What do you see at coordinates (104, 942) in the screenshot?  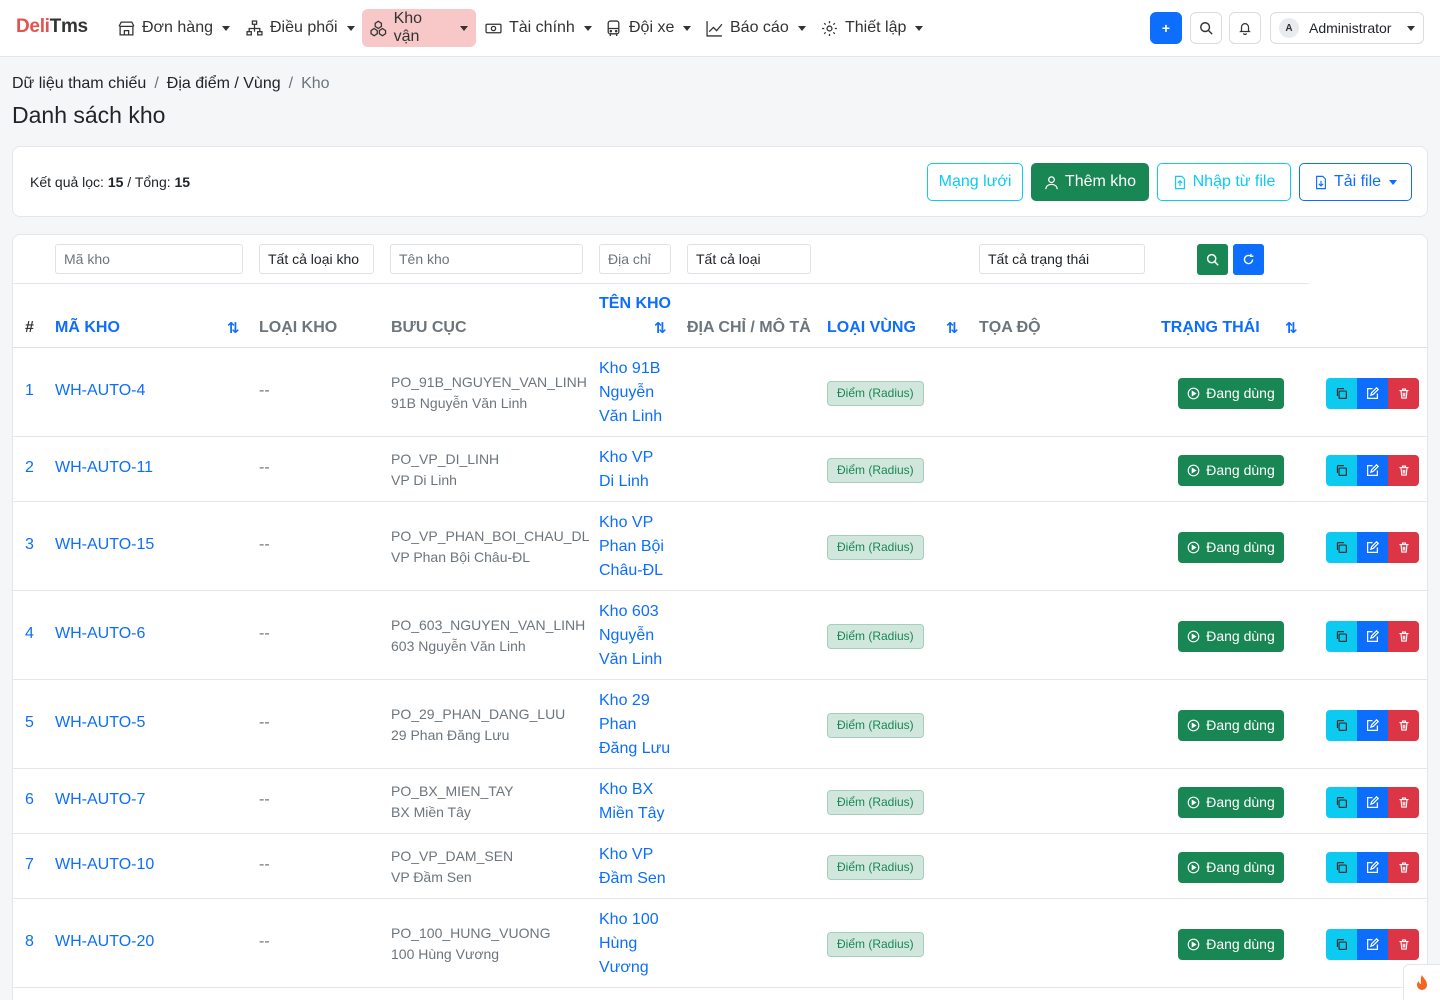 I see `warehouse-code-link: WH-AUTO-20` at bounding box center [104, 942].